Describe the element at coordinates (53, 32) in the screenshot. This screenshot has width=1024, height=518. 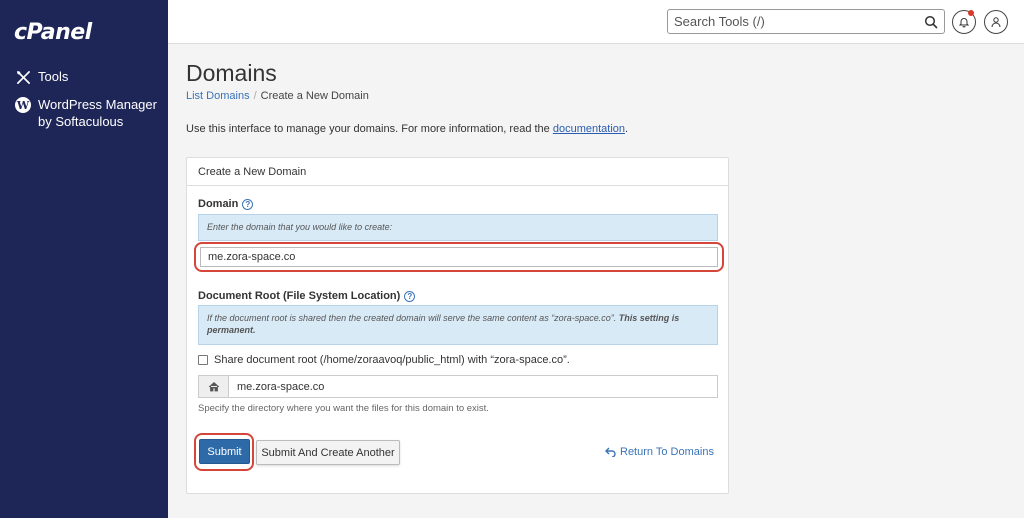
I see `cpanel-logo: cPanel` at that location.